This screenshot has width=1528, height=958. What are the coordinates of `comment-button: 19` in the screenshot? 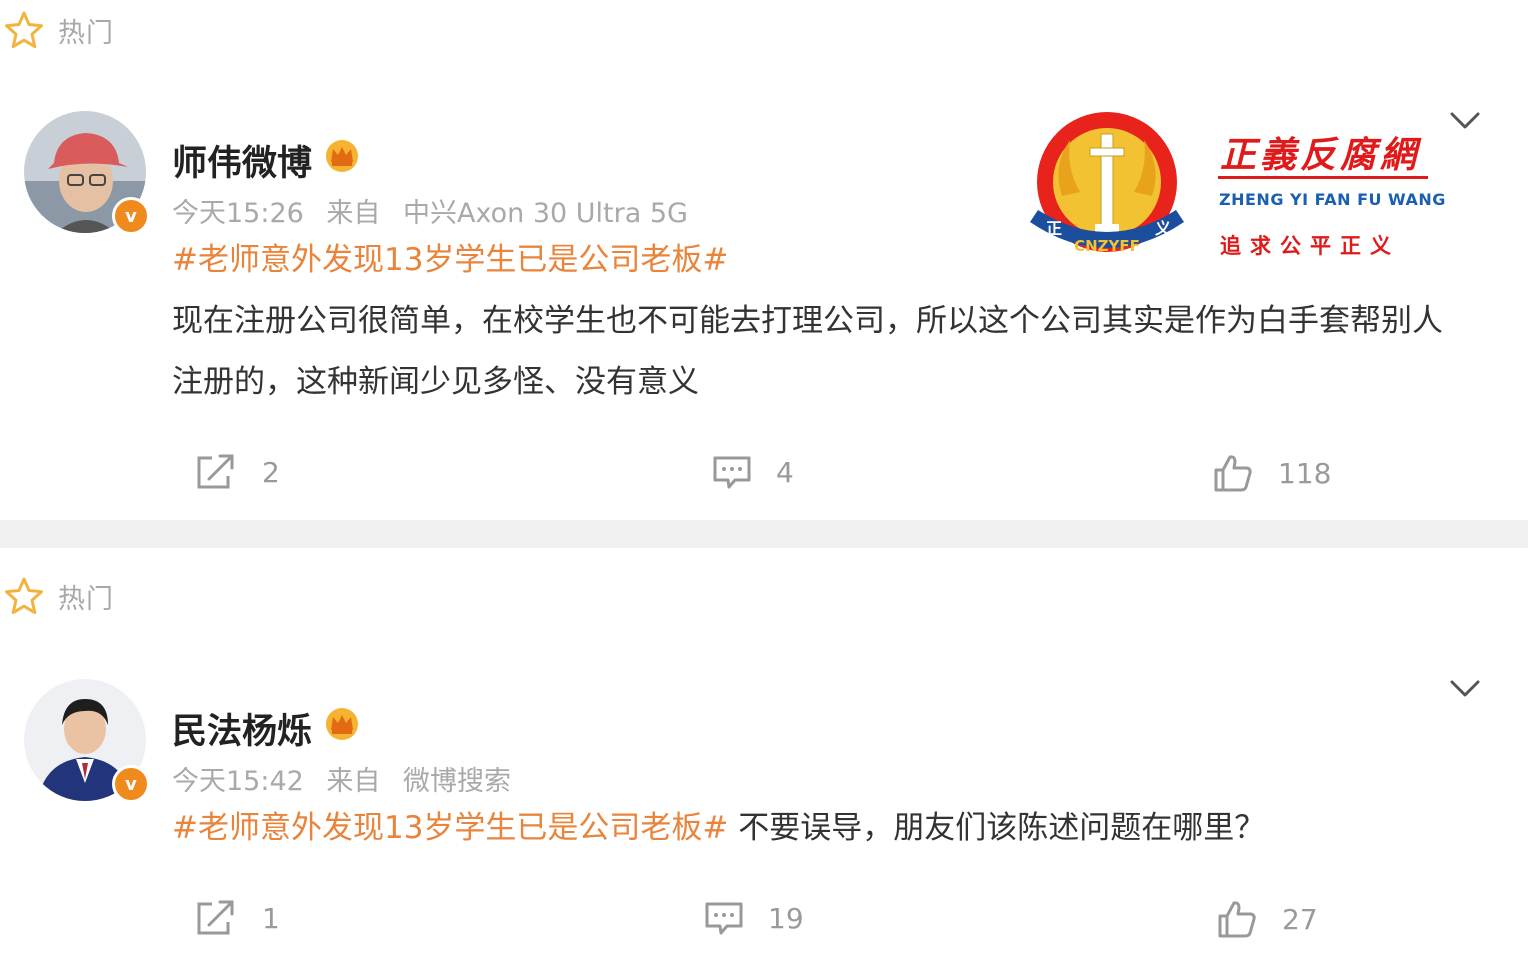 It's located at (754, 918).